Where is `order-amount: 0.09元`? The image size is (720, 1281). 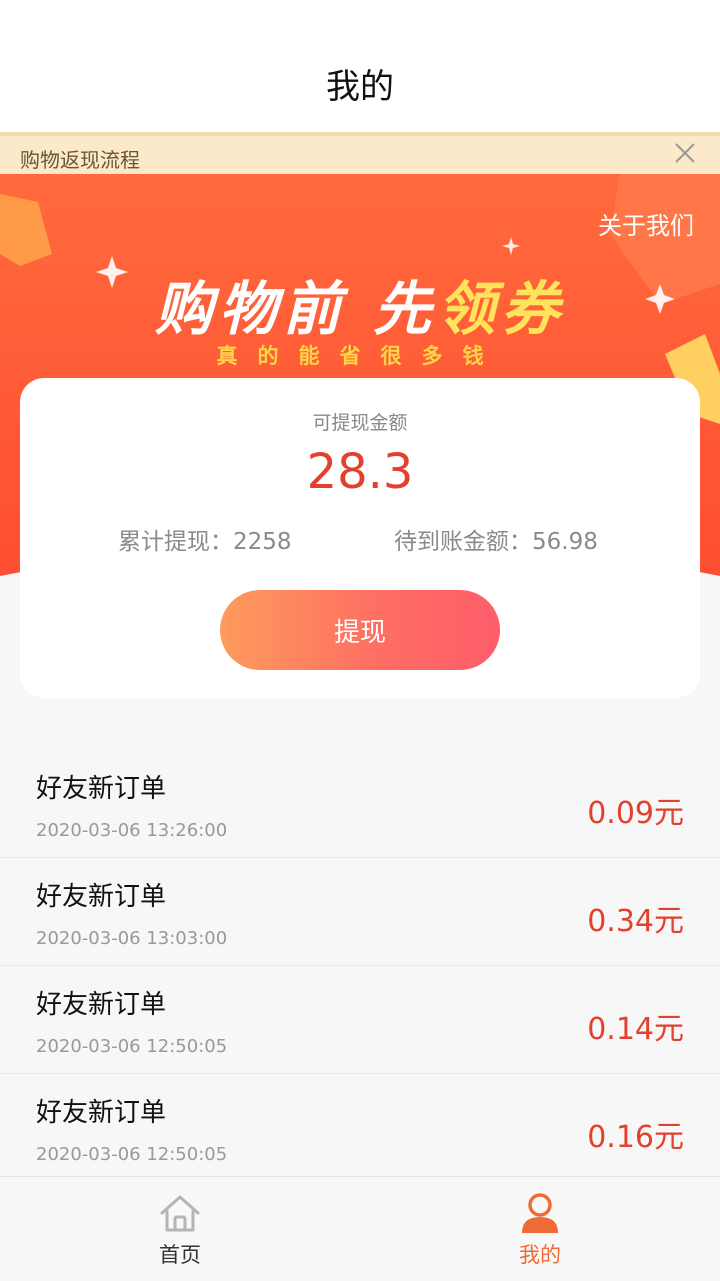
order-amount: 0.09元 is located at coordinates (635, 813).